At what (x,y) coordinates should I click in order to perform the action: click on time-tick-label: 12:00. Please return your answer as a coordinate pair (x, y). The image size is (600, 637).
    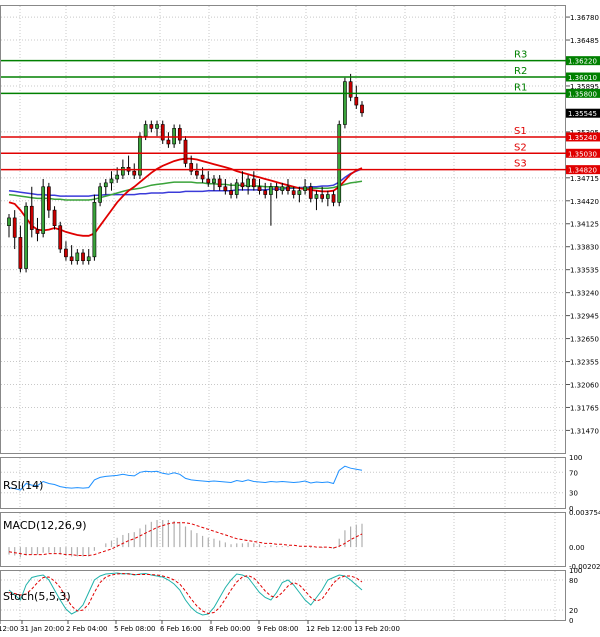
    Looking at the image, I should click on (9, 629).